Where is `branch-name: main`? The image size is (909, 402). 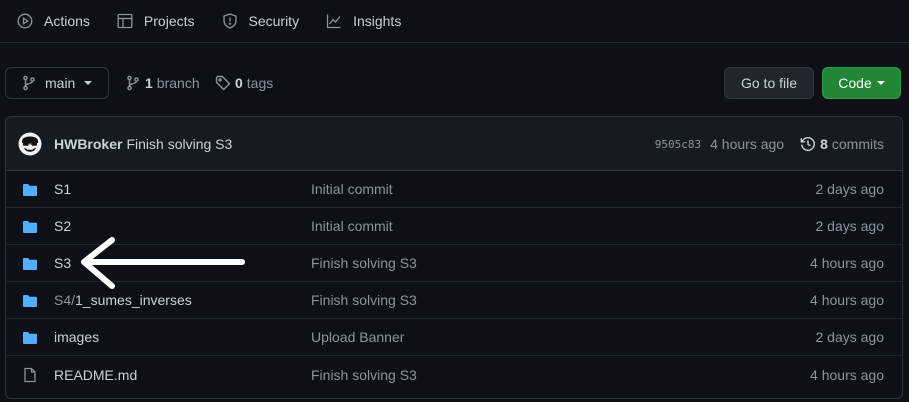 branch-name: main is located at coordinates (60, 83).